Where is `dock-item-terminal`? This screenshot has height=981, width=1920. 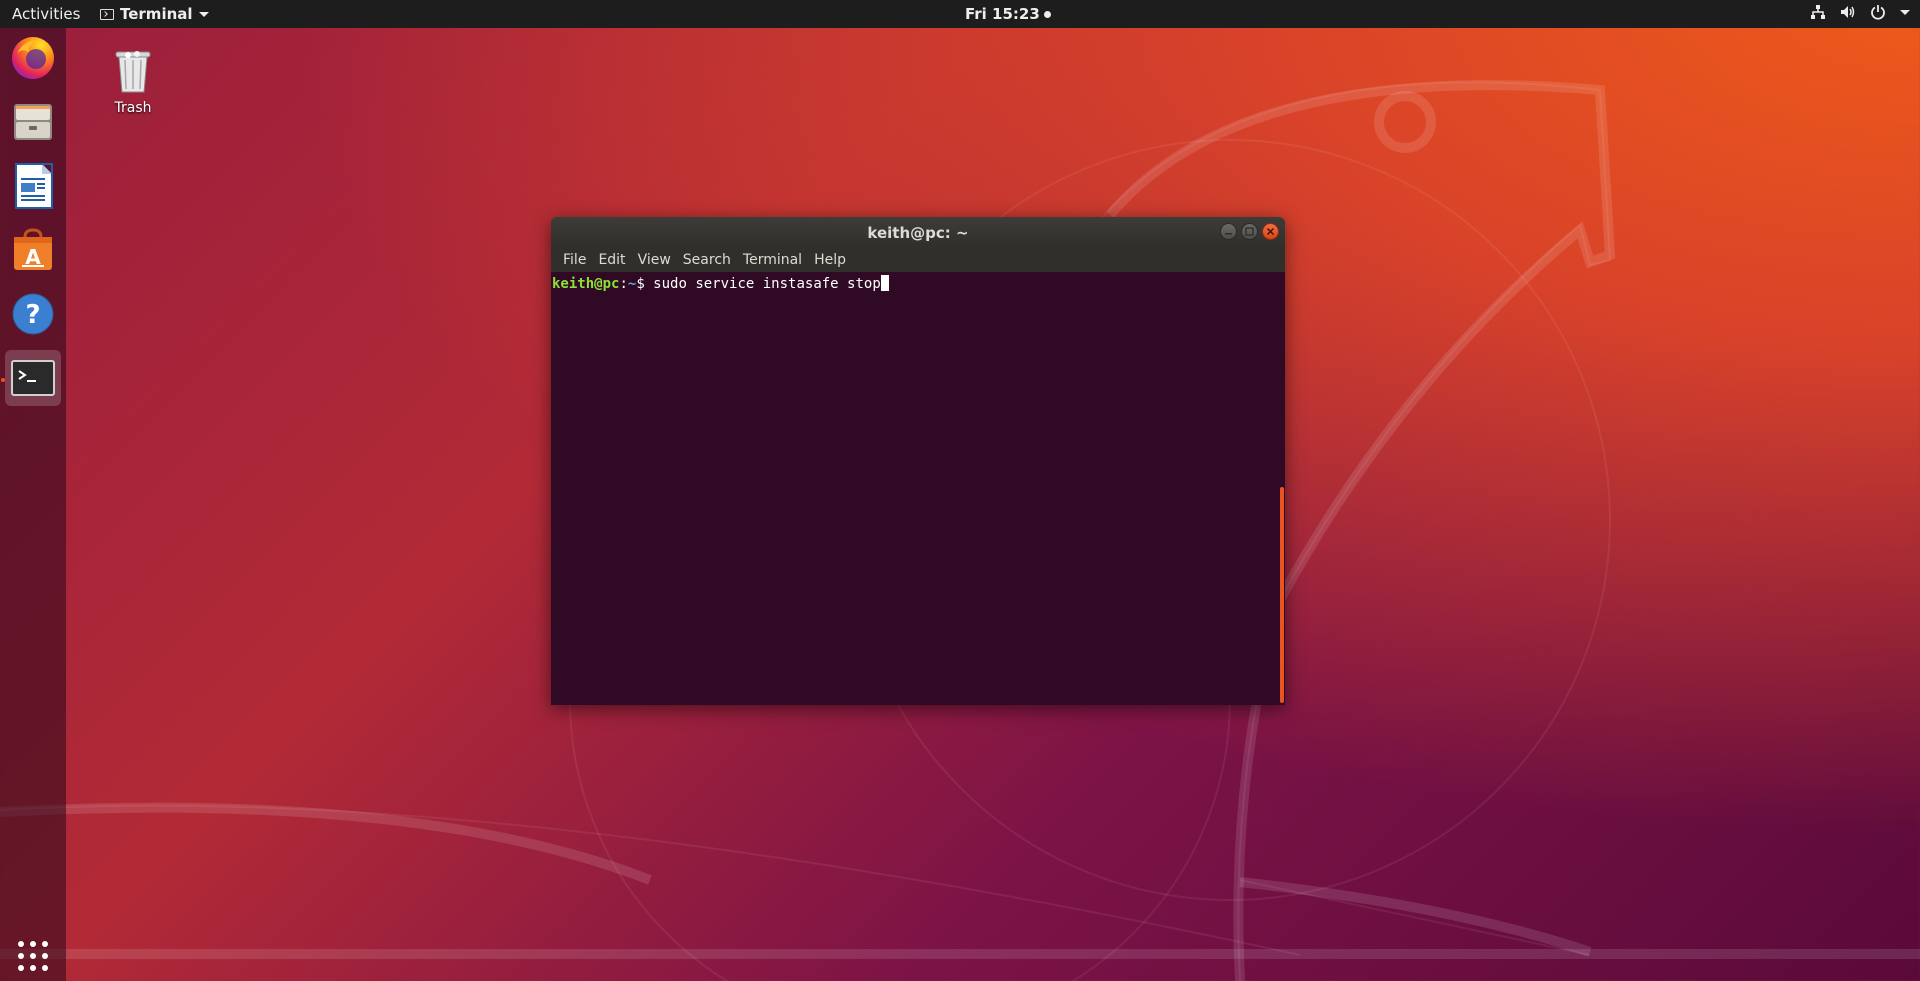 dock-item-terminal is located at coordinates (33, 378).